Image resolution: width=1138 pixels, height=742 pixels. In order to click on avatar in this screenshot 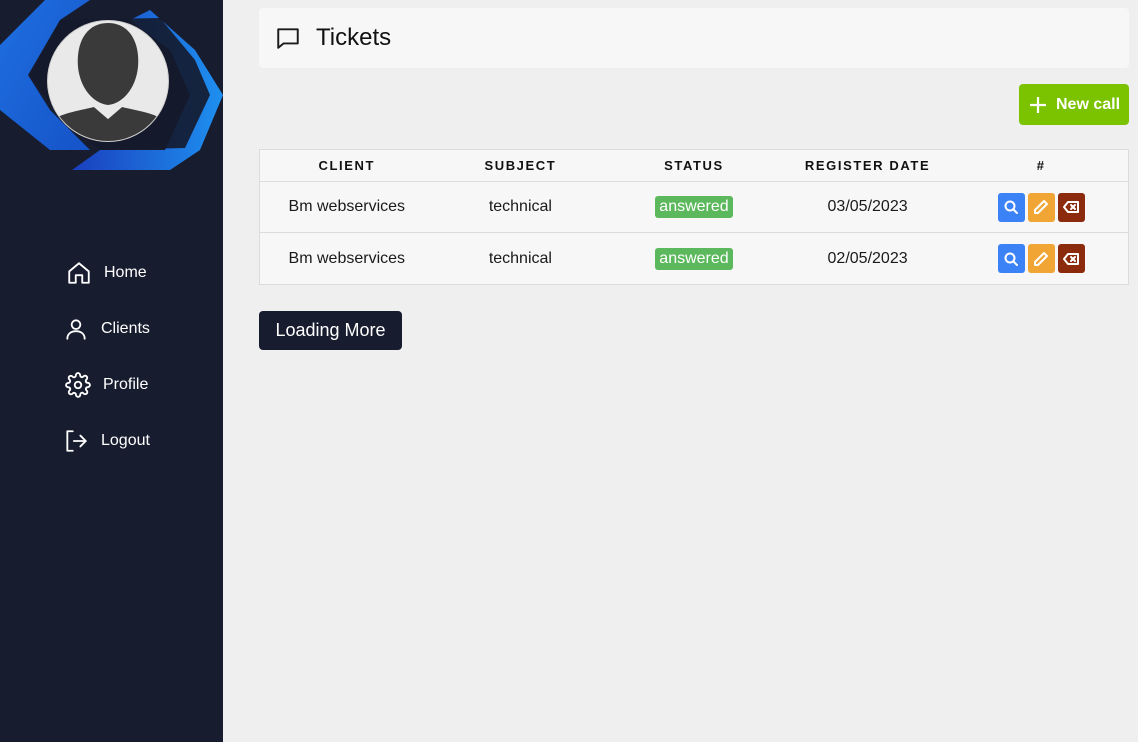, I will do `click(108, 81)`.